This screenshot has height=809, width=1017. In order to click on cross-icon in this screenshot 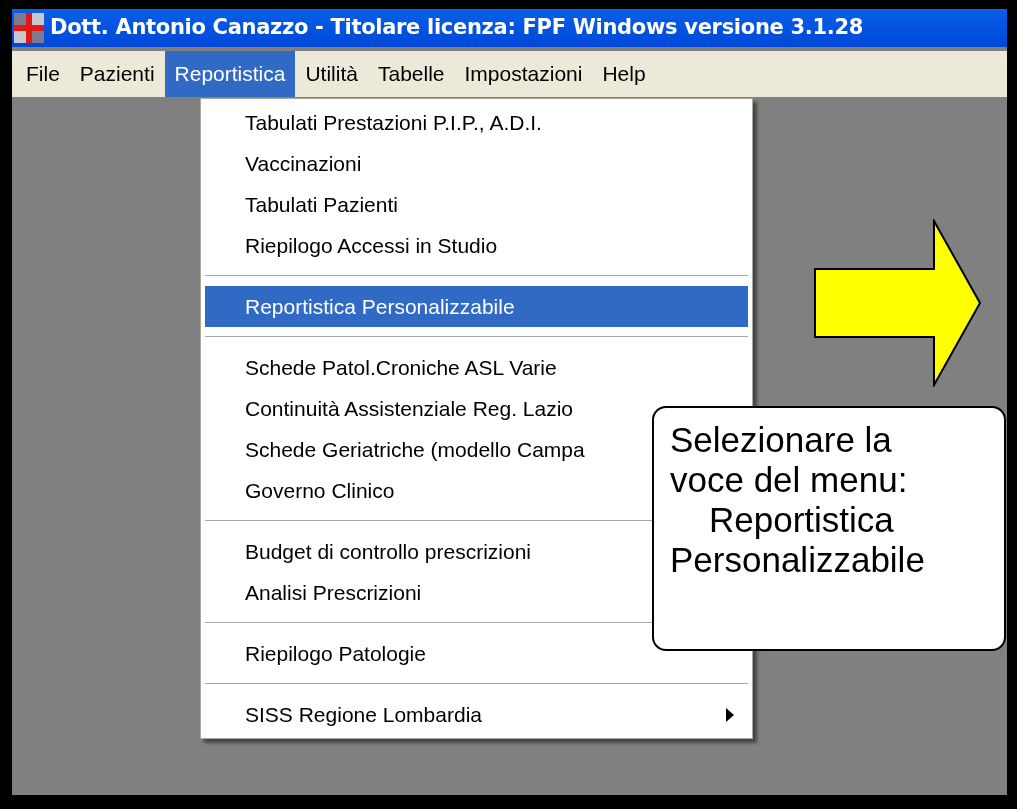, I will do `click(29, 28)`.